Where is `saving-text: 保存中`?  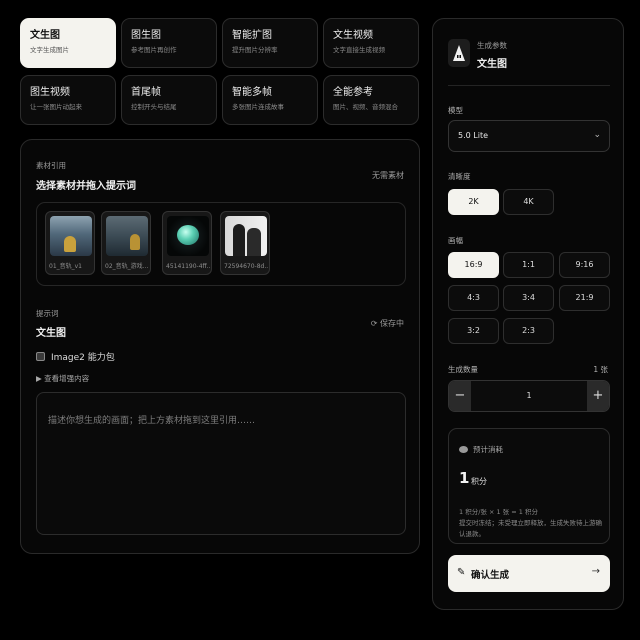
saving-text: 保存中 is located at coordinates (392, 323).